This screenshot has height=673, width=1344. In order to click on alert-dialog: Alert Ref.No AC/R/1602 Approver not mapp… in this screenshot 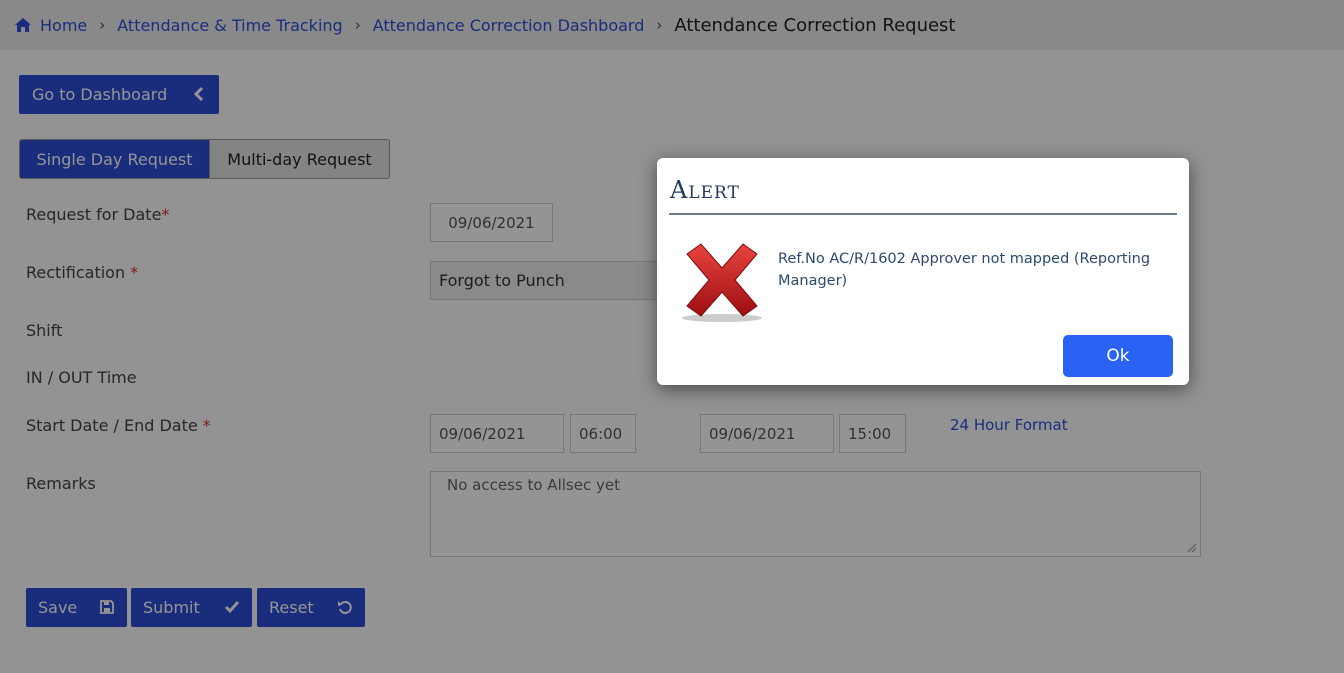, I will do `click(923, 271)`.